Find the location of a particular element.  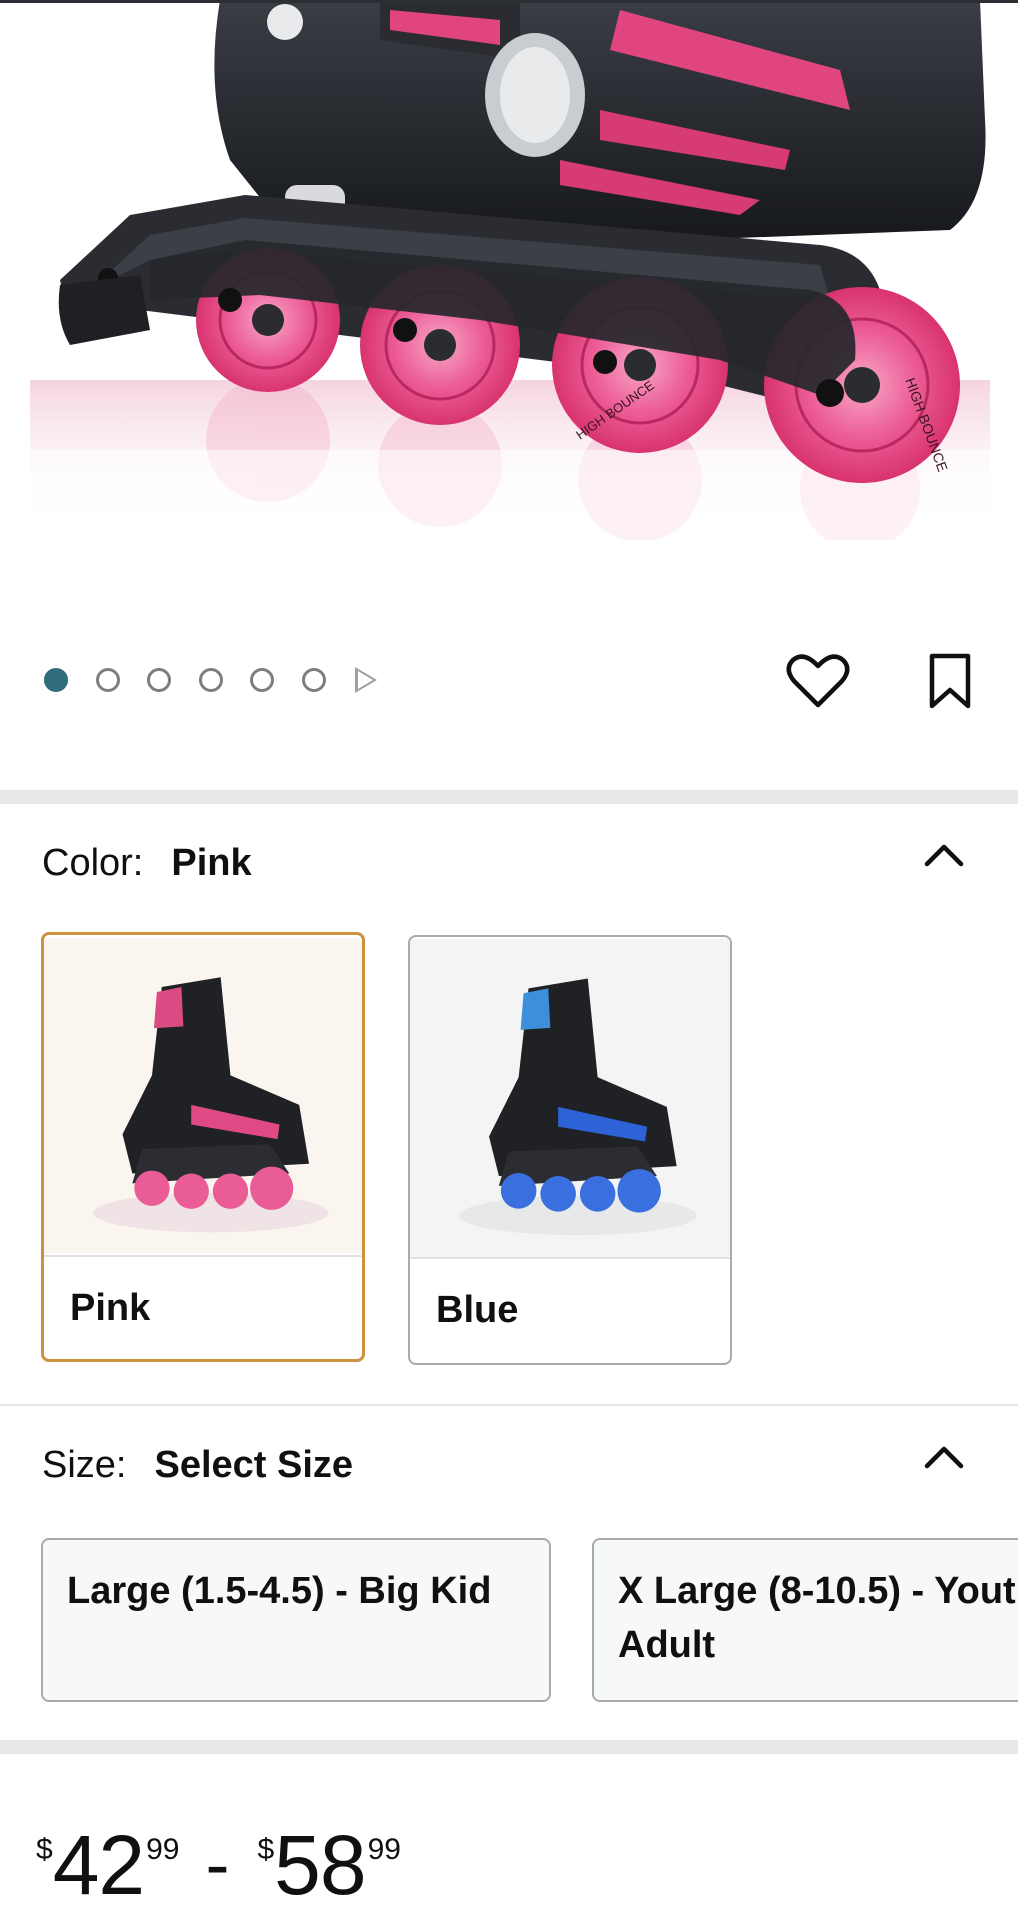

size-option-x-large: X Large (8-10.5) - Youth & Adult is located at coordinates (805, 1620).